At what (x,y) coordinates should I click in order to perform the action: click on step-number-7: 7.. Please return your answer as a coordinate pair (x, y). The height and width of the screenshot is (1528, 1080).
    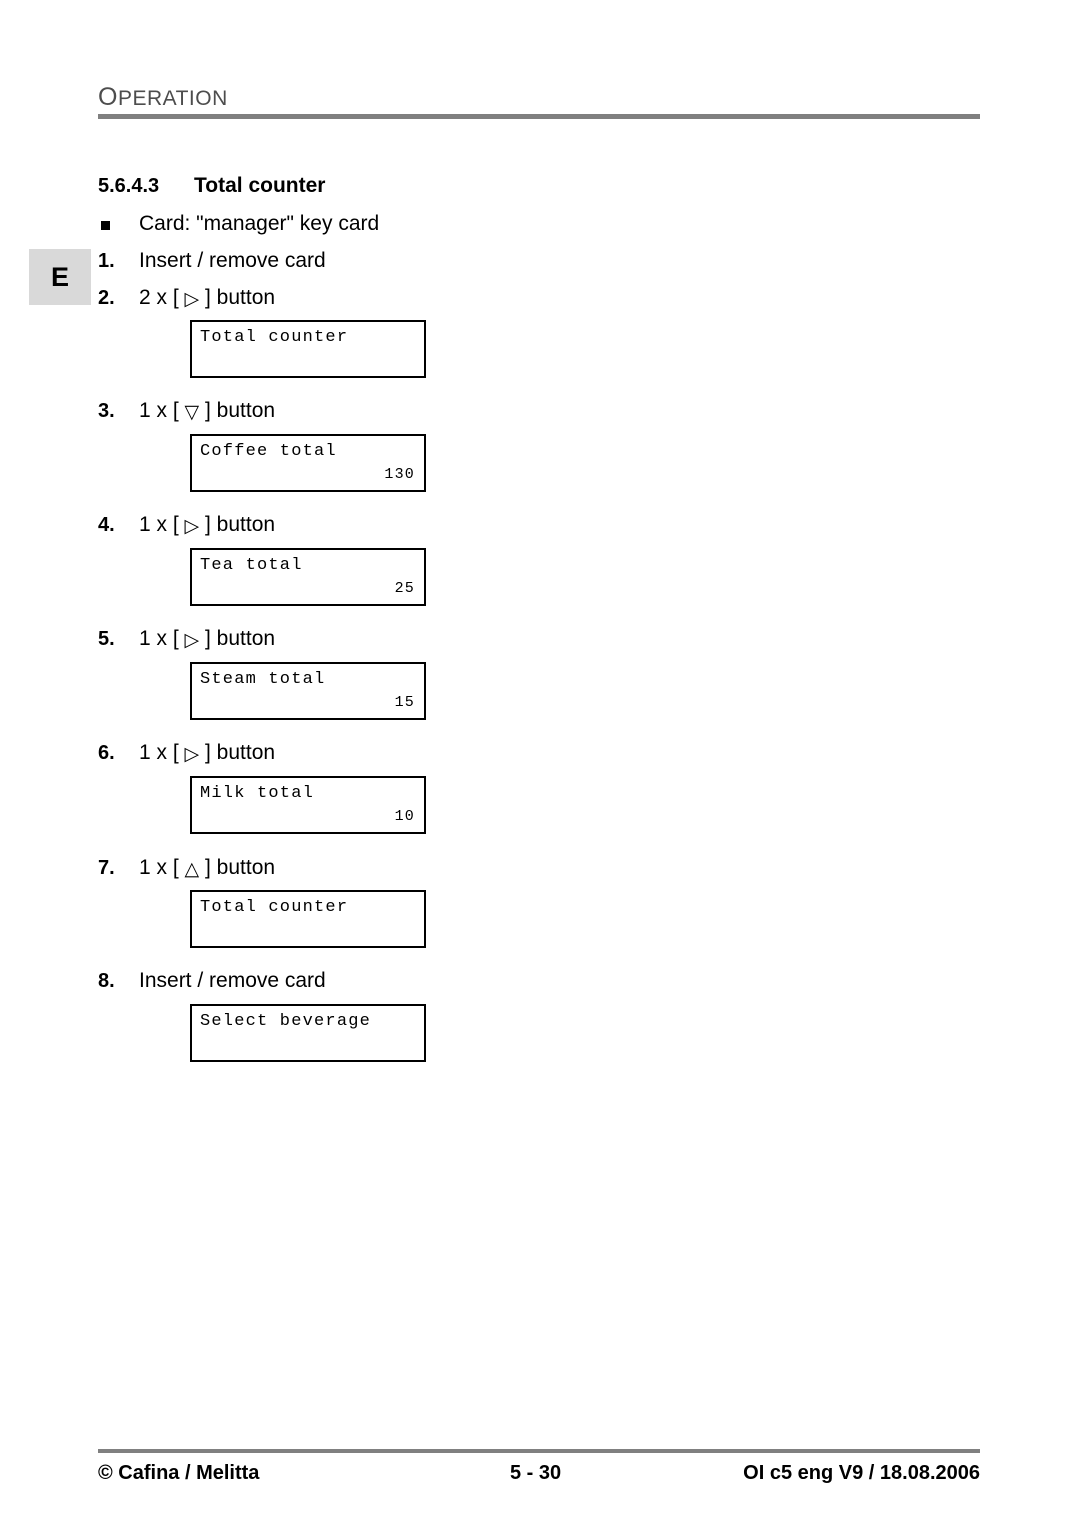
    Looking at the image, I should click on (106, 868).